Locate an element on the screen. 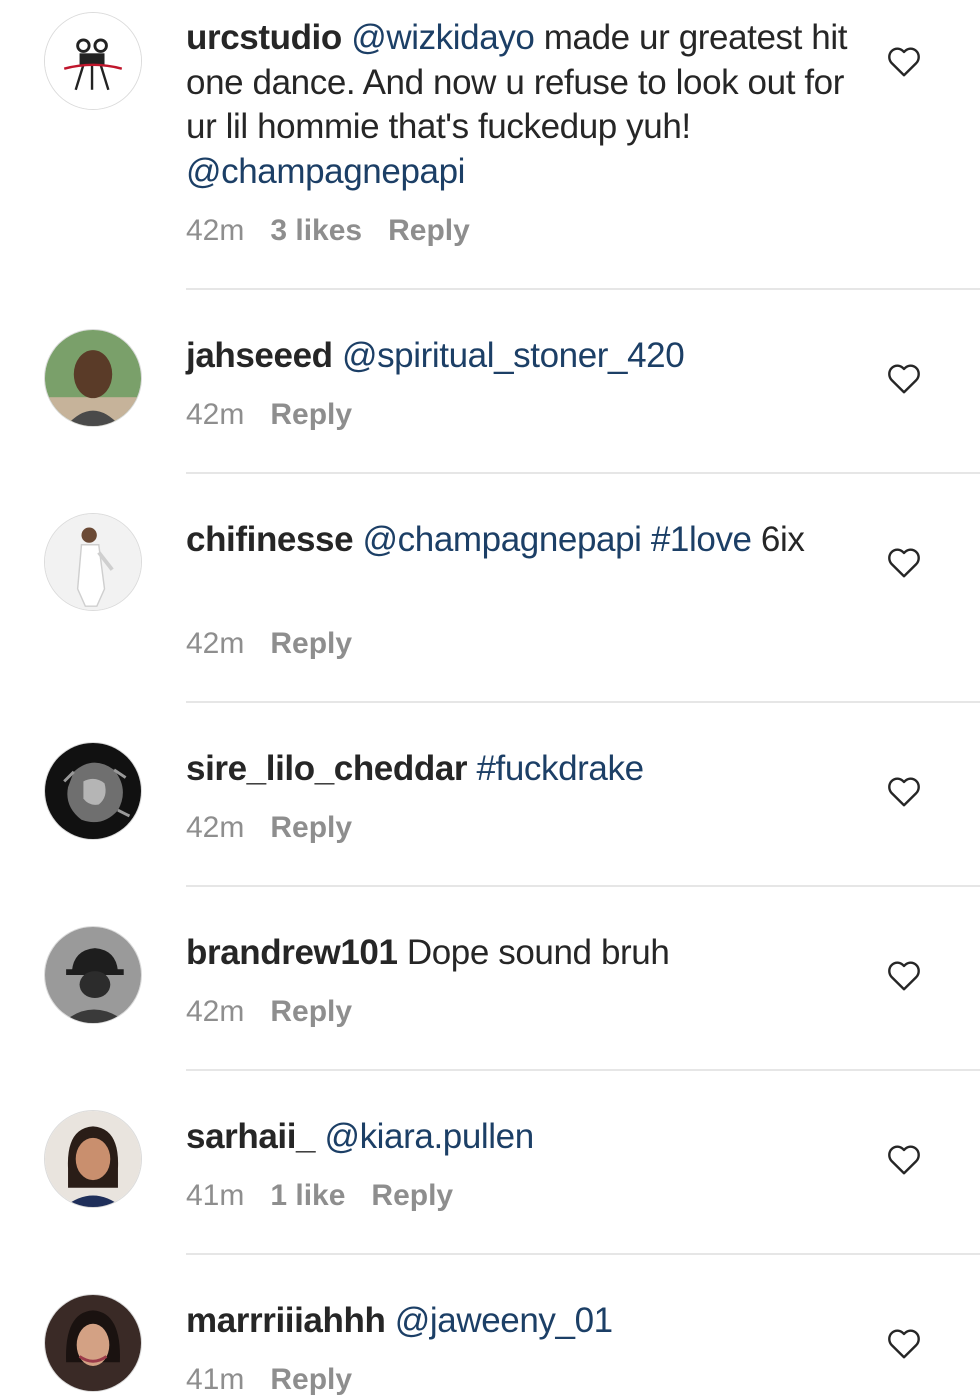 The image size is (980, 1400). comment-mention: @jaweeny_01 is located at coordinates (504, 1320).